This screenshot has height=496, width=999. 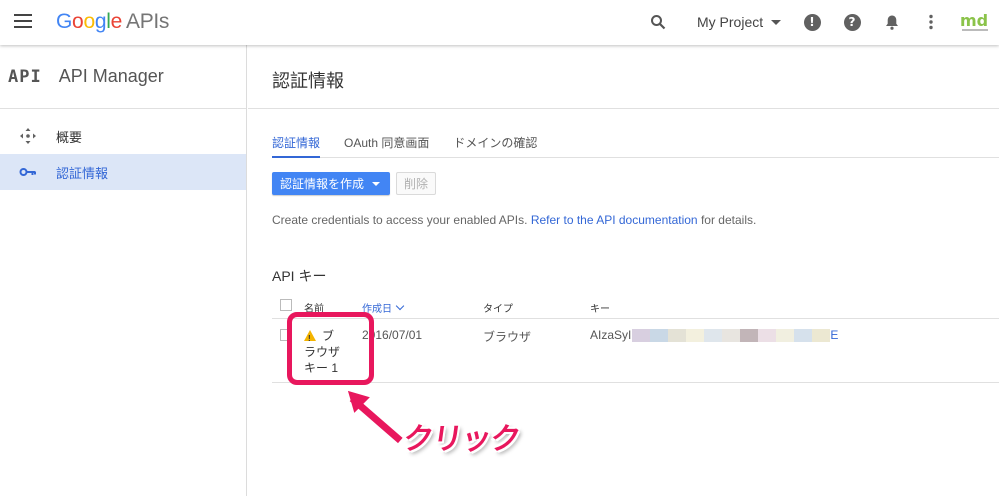 What do you see at coordinates (611, 335) in the screenshot?
I see `api-key-prefix: AIzaSyI` at bounding box center [611, 335].